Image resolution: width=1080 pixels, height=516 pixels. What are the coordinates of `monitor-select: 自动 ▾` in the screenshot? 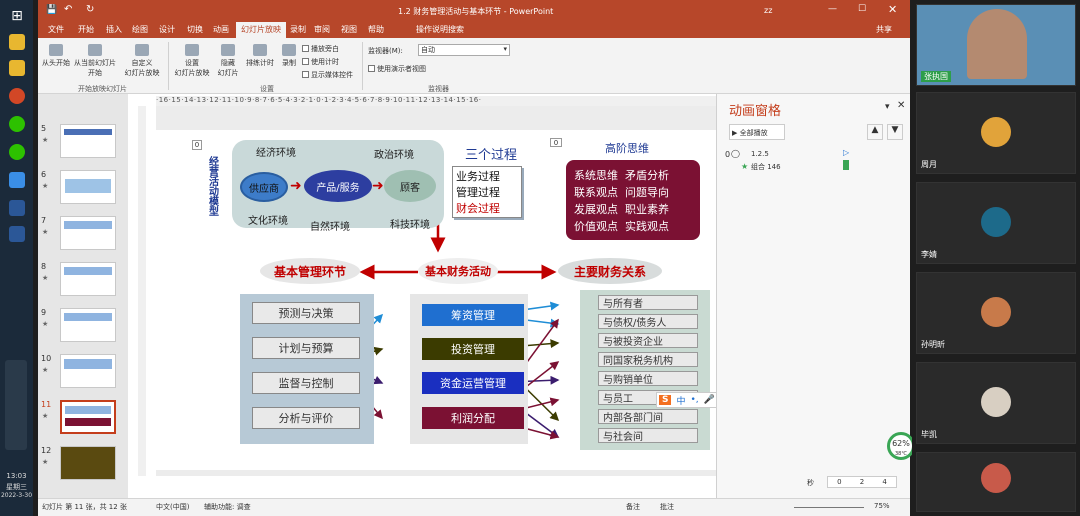 It's located at (464, 50).